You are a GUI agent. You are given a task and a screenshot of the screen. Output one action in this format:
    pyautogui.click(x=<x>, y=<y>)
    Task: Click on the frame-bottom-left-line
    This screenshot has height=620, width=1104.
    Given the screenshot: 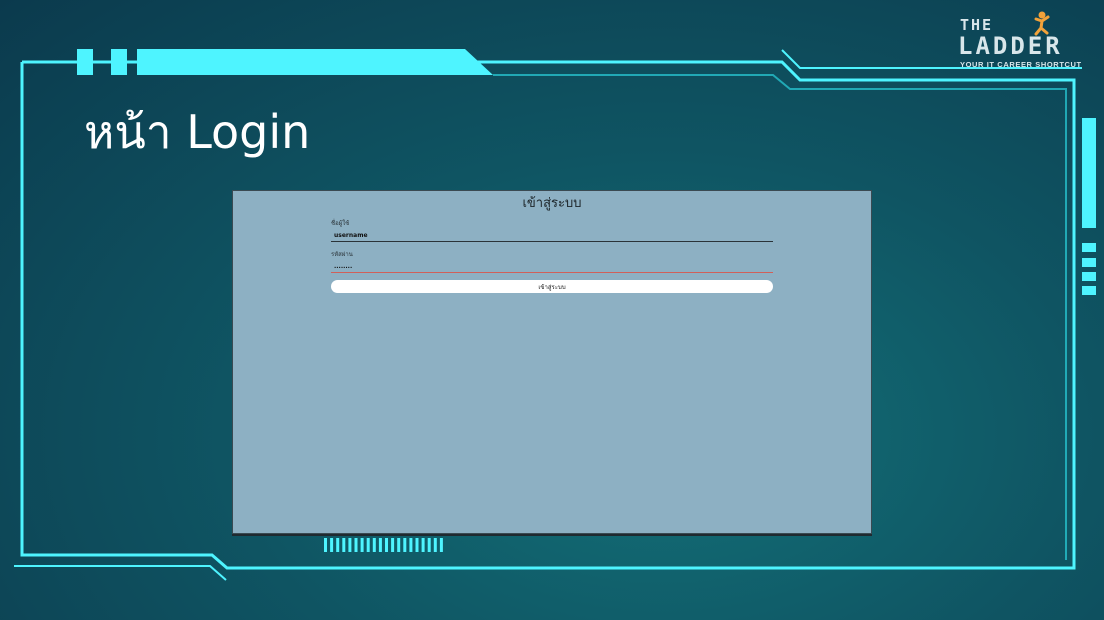 What is the action you would take?
    pyautogui.click(x=120, y=573)
    